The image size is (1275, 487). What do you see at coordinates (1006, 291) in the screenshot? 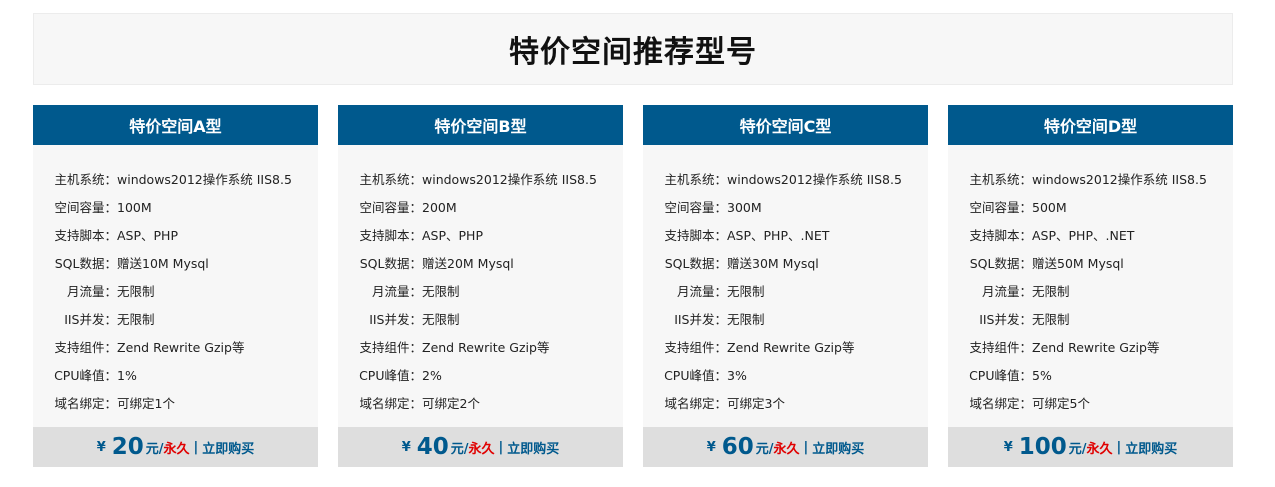
I see `spec-label: 月流量：` at bounding box center [1006, 291].